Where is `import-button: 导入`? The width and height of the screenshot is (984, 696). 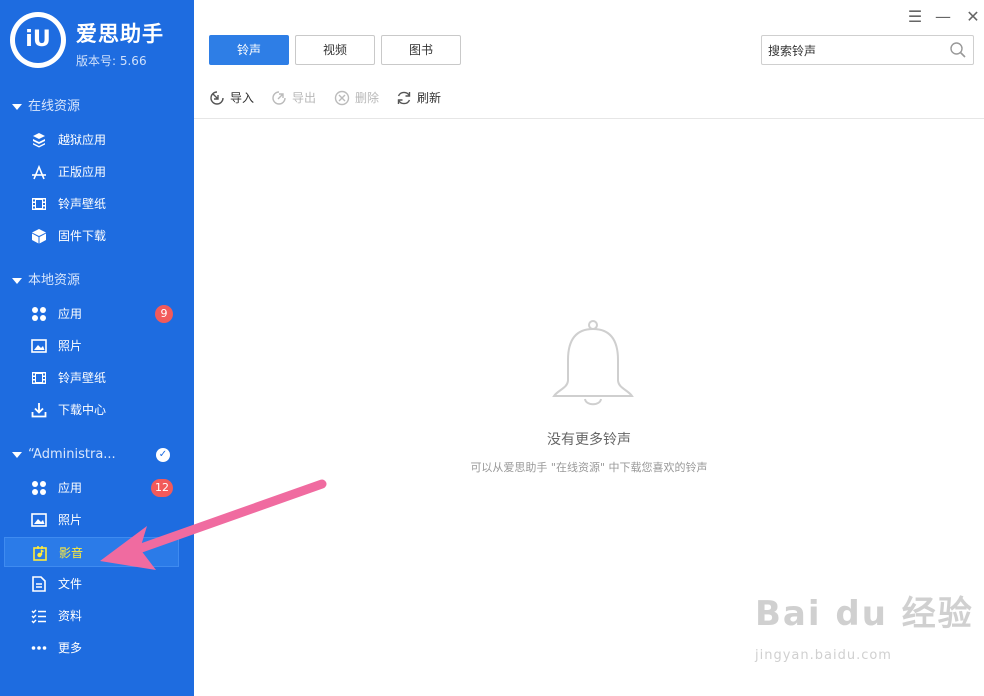 import-button: 导入 is located at coordinates (231, 98).